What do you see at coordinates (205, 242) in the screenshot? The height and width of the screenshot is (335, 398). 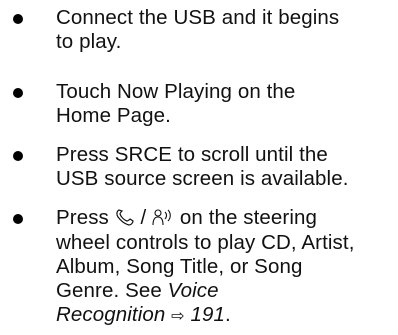 I see `line: wheel controls to play CD, Artist,` at bounding box center [205, 242].